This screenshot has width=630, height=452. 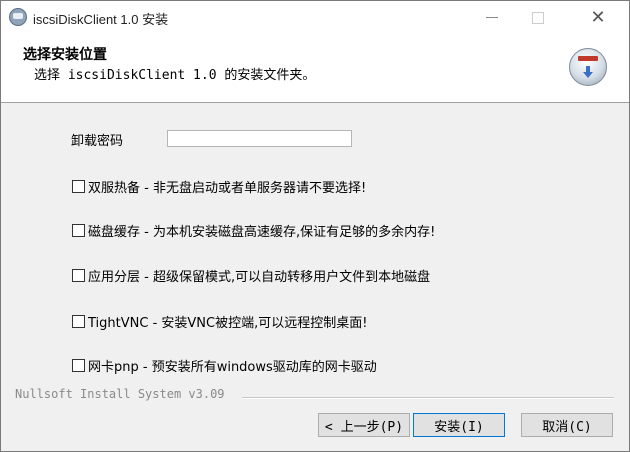 I want to click on close-button: ✕, so click(x=598, y=17).